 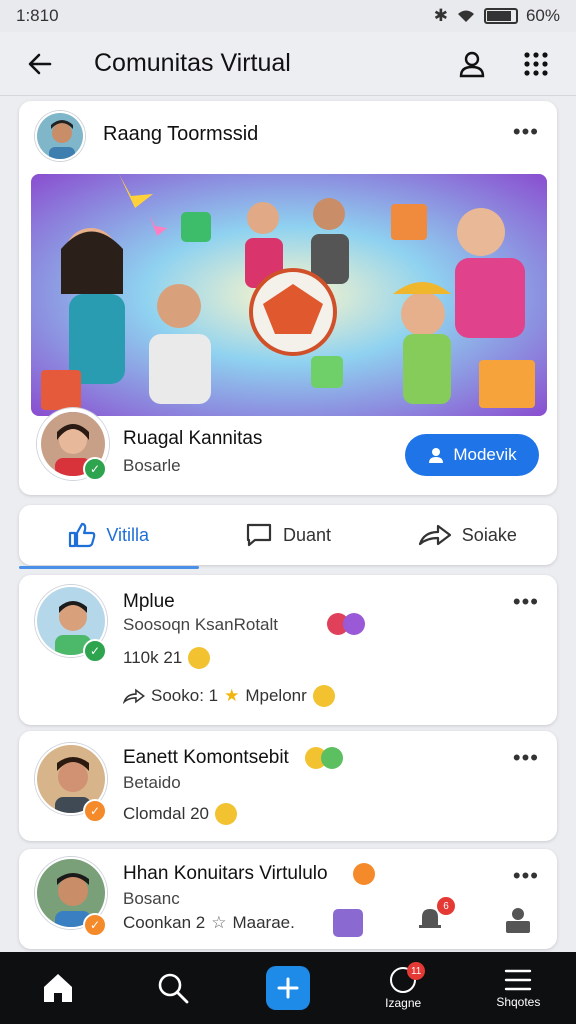 I want to click on nav-notifications-label: Izagne, so click(x=403, y=1003).